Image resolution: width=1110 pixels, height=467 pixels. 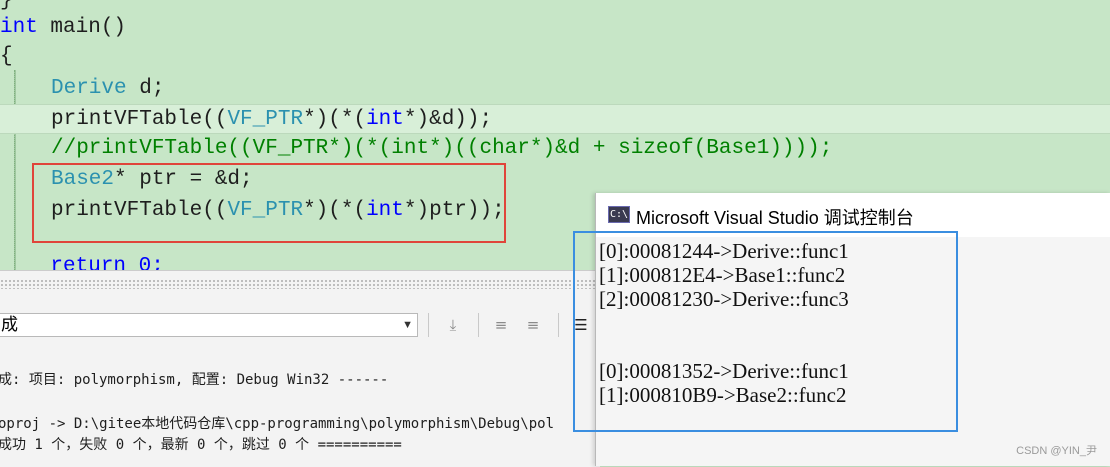 I want to click on chevron-down-icon: ▼, so click(x=407, y=325).